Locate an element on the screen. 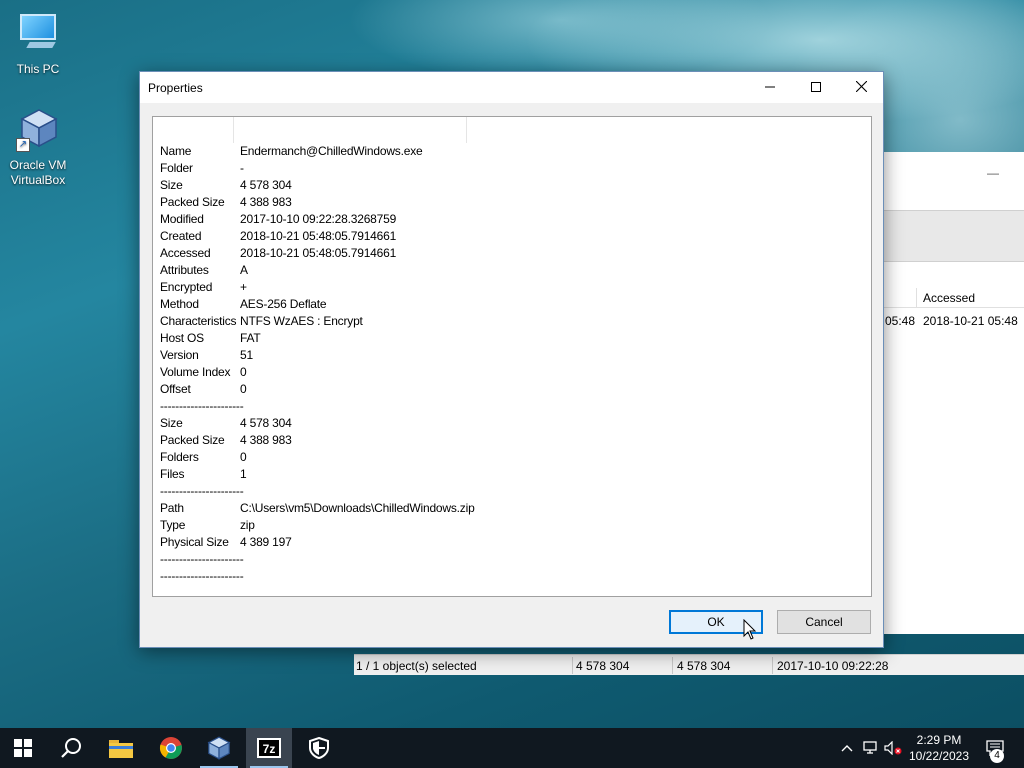 This screenshot has height=768, width=1024. property-value: 4 578 304 is located at coordinates (266, 423).